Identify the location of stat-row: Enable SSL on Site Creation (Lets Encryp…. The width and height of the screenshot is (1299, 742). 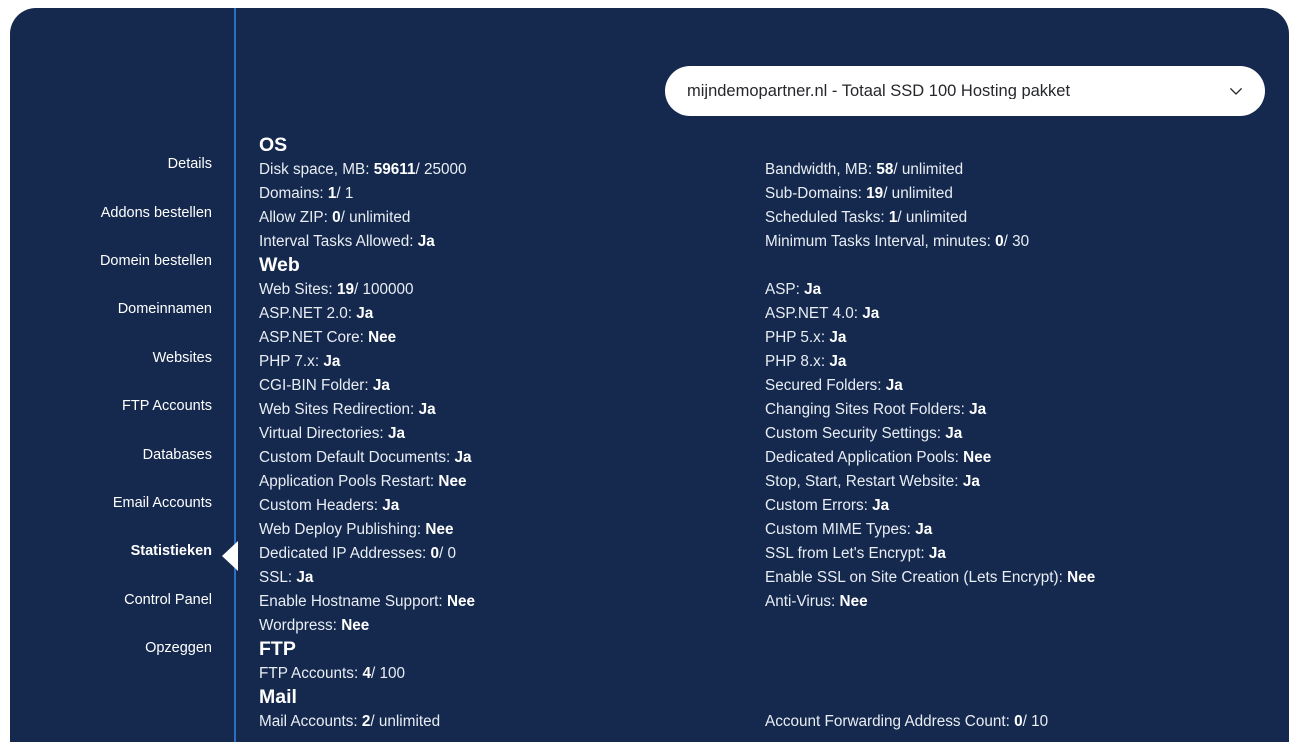
(1005, 578).